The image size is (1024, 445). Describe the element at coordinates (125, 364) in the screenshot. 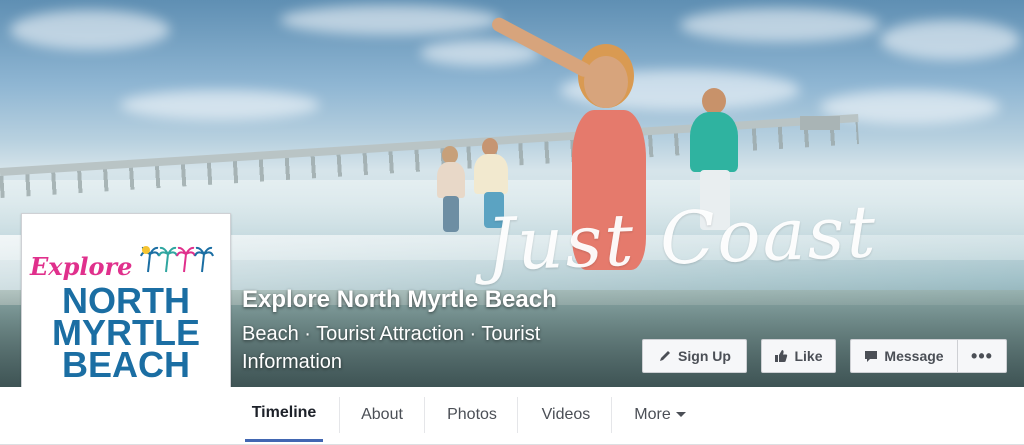

I see `logo-line-beach: BEACH` at that location.